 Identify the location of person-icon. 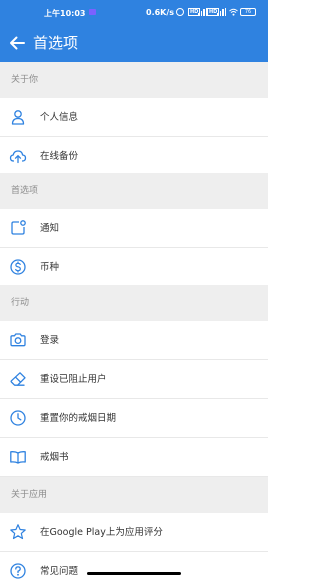
(18, 117).